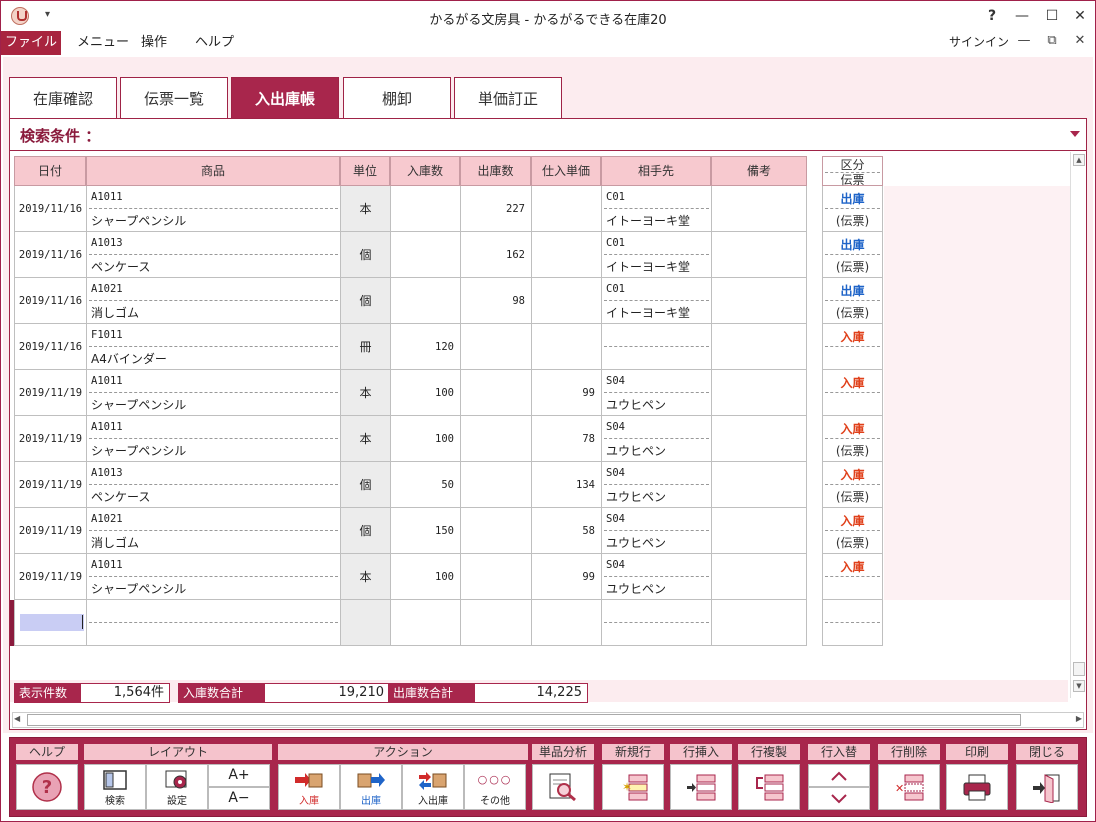  I want to click on cell-product: A1011 シャープペンシル, so click(213, 439).